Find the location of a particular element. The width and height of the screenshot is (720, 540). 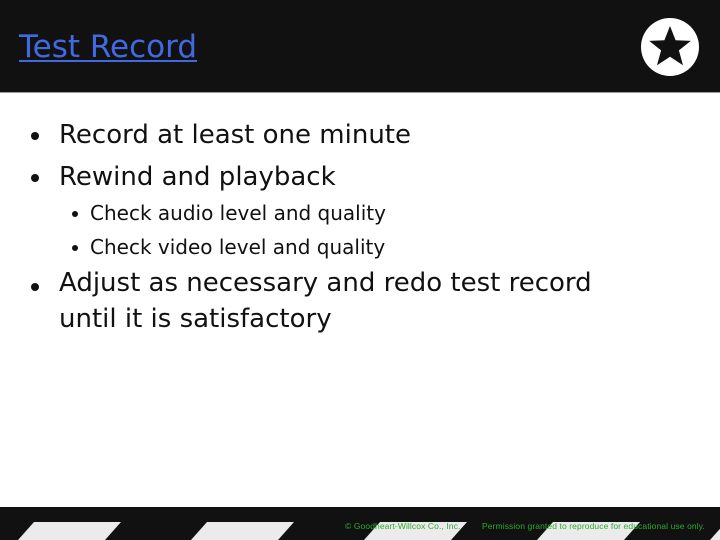

sub-bullet-item: Check audio level and quality is located at coordinates (229, 213).